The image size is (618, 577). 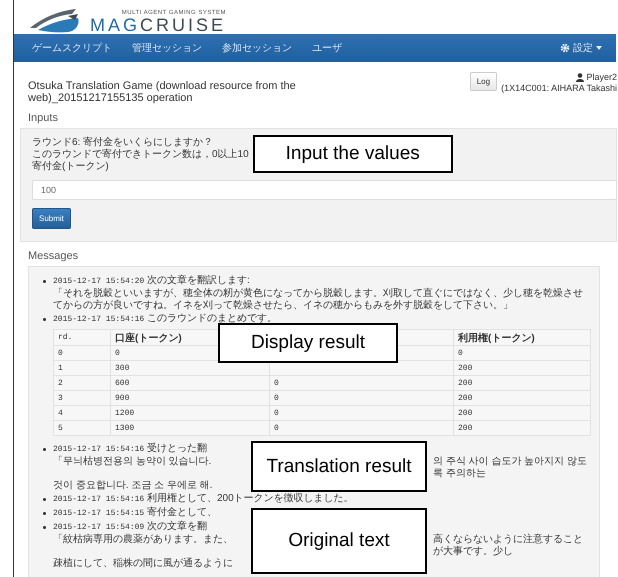 What do you see at coordinates (190, 398) in the screenshot?
I see `table-cell: 900` at bounding box center [190, 398].